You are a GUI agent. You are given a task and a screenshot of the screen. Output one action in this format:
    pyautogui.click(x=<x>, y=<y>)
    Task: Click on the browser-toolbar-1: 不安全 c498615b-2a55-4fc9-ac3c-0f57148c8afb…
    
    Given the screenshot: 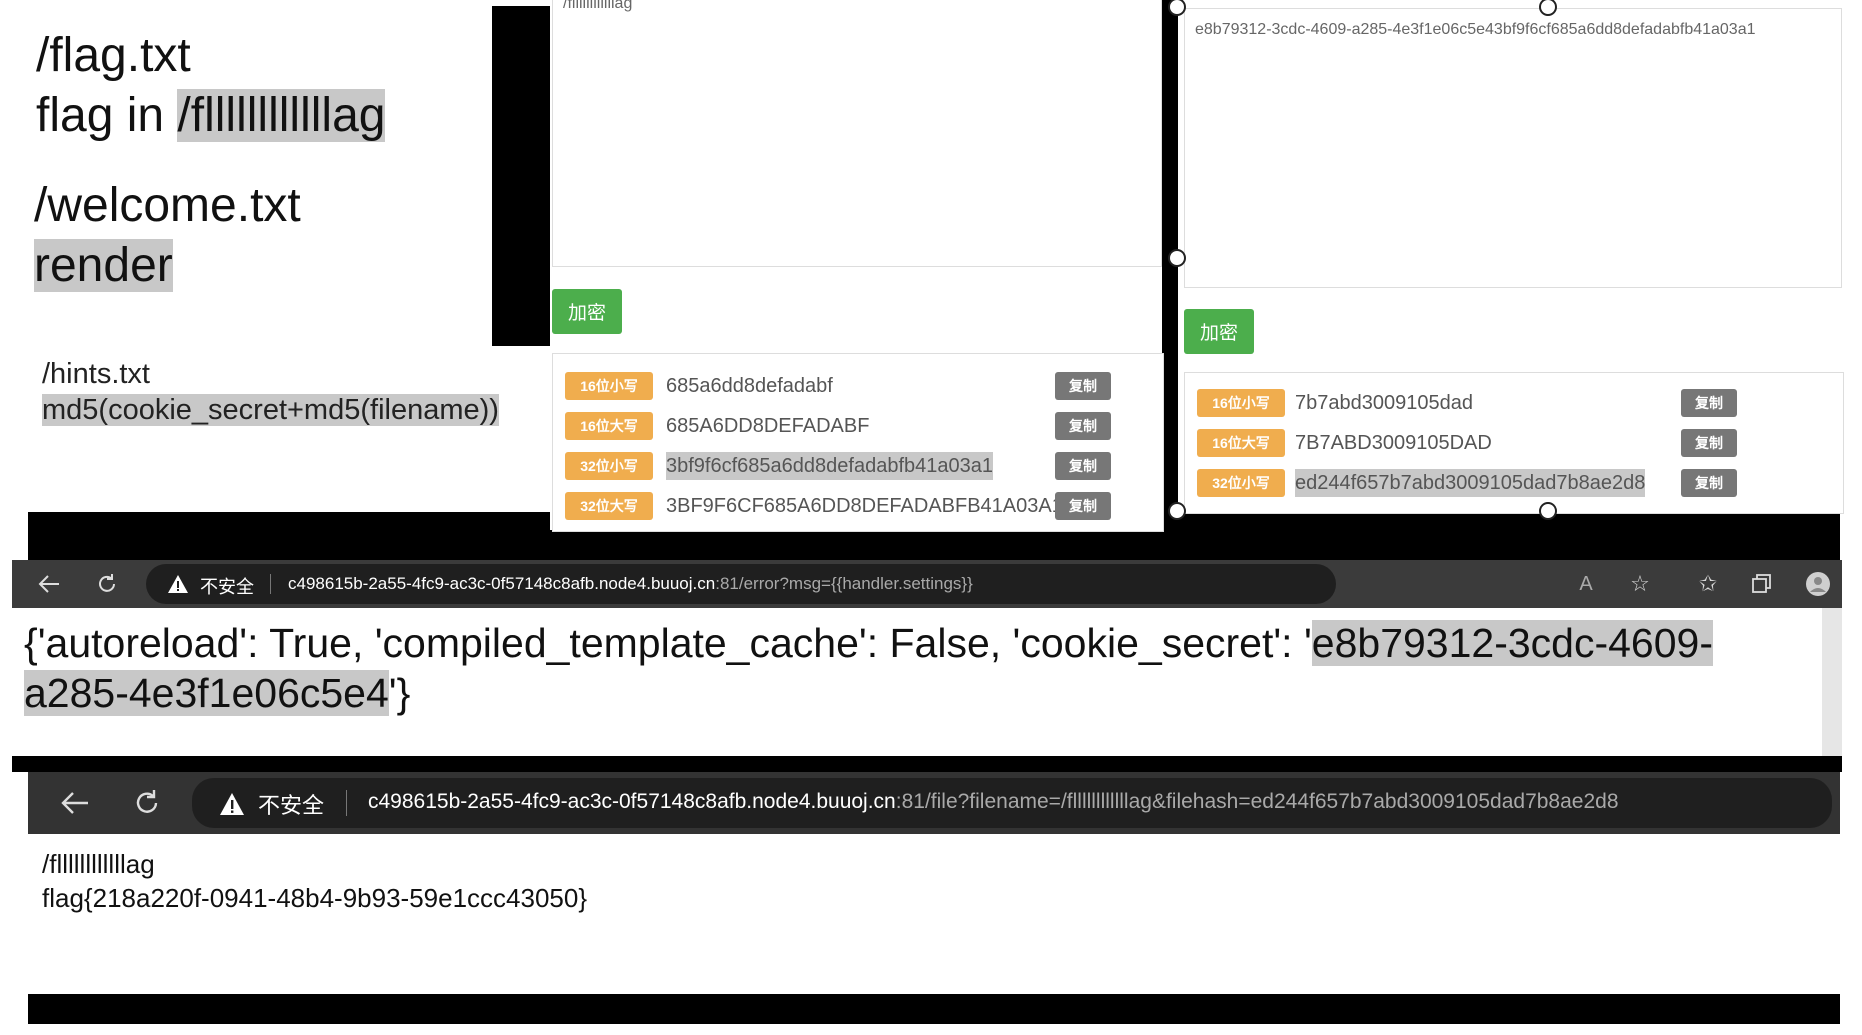 What is the action you would take?
    pyautogui.click(x=927, y=584)
    